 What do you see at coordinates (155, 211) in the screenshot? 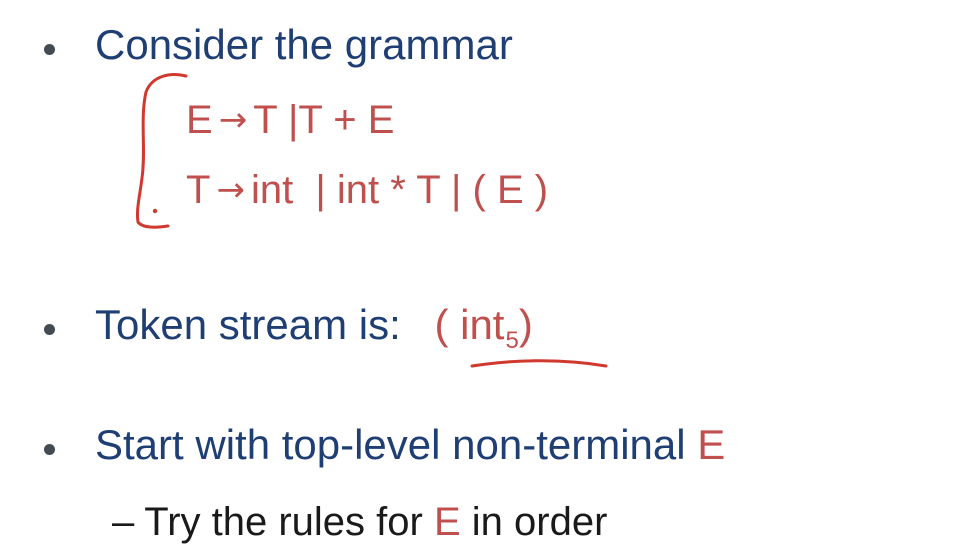
I see `bracket-dot-annotation` at bounding box center [155, 211].